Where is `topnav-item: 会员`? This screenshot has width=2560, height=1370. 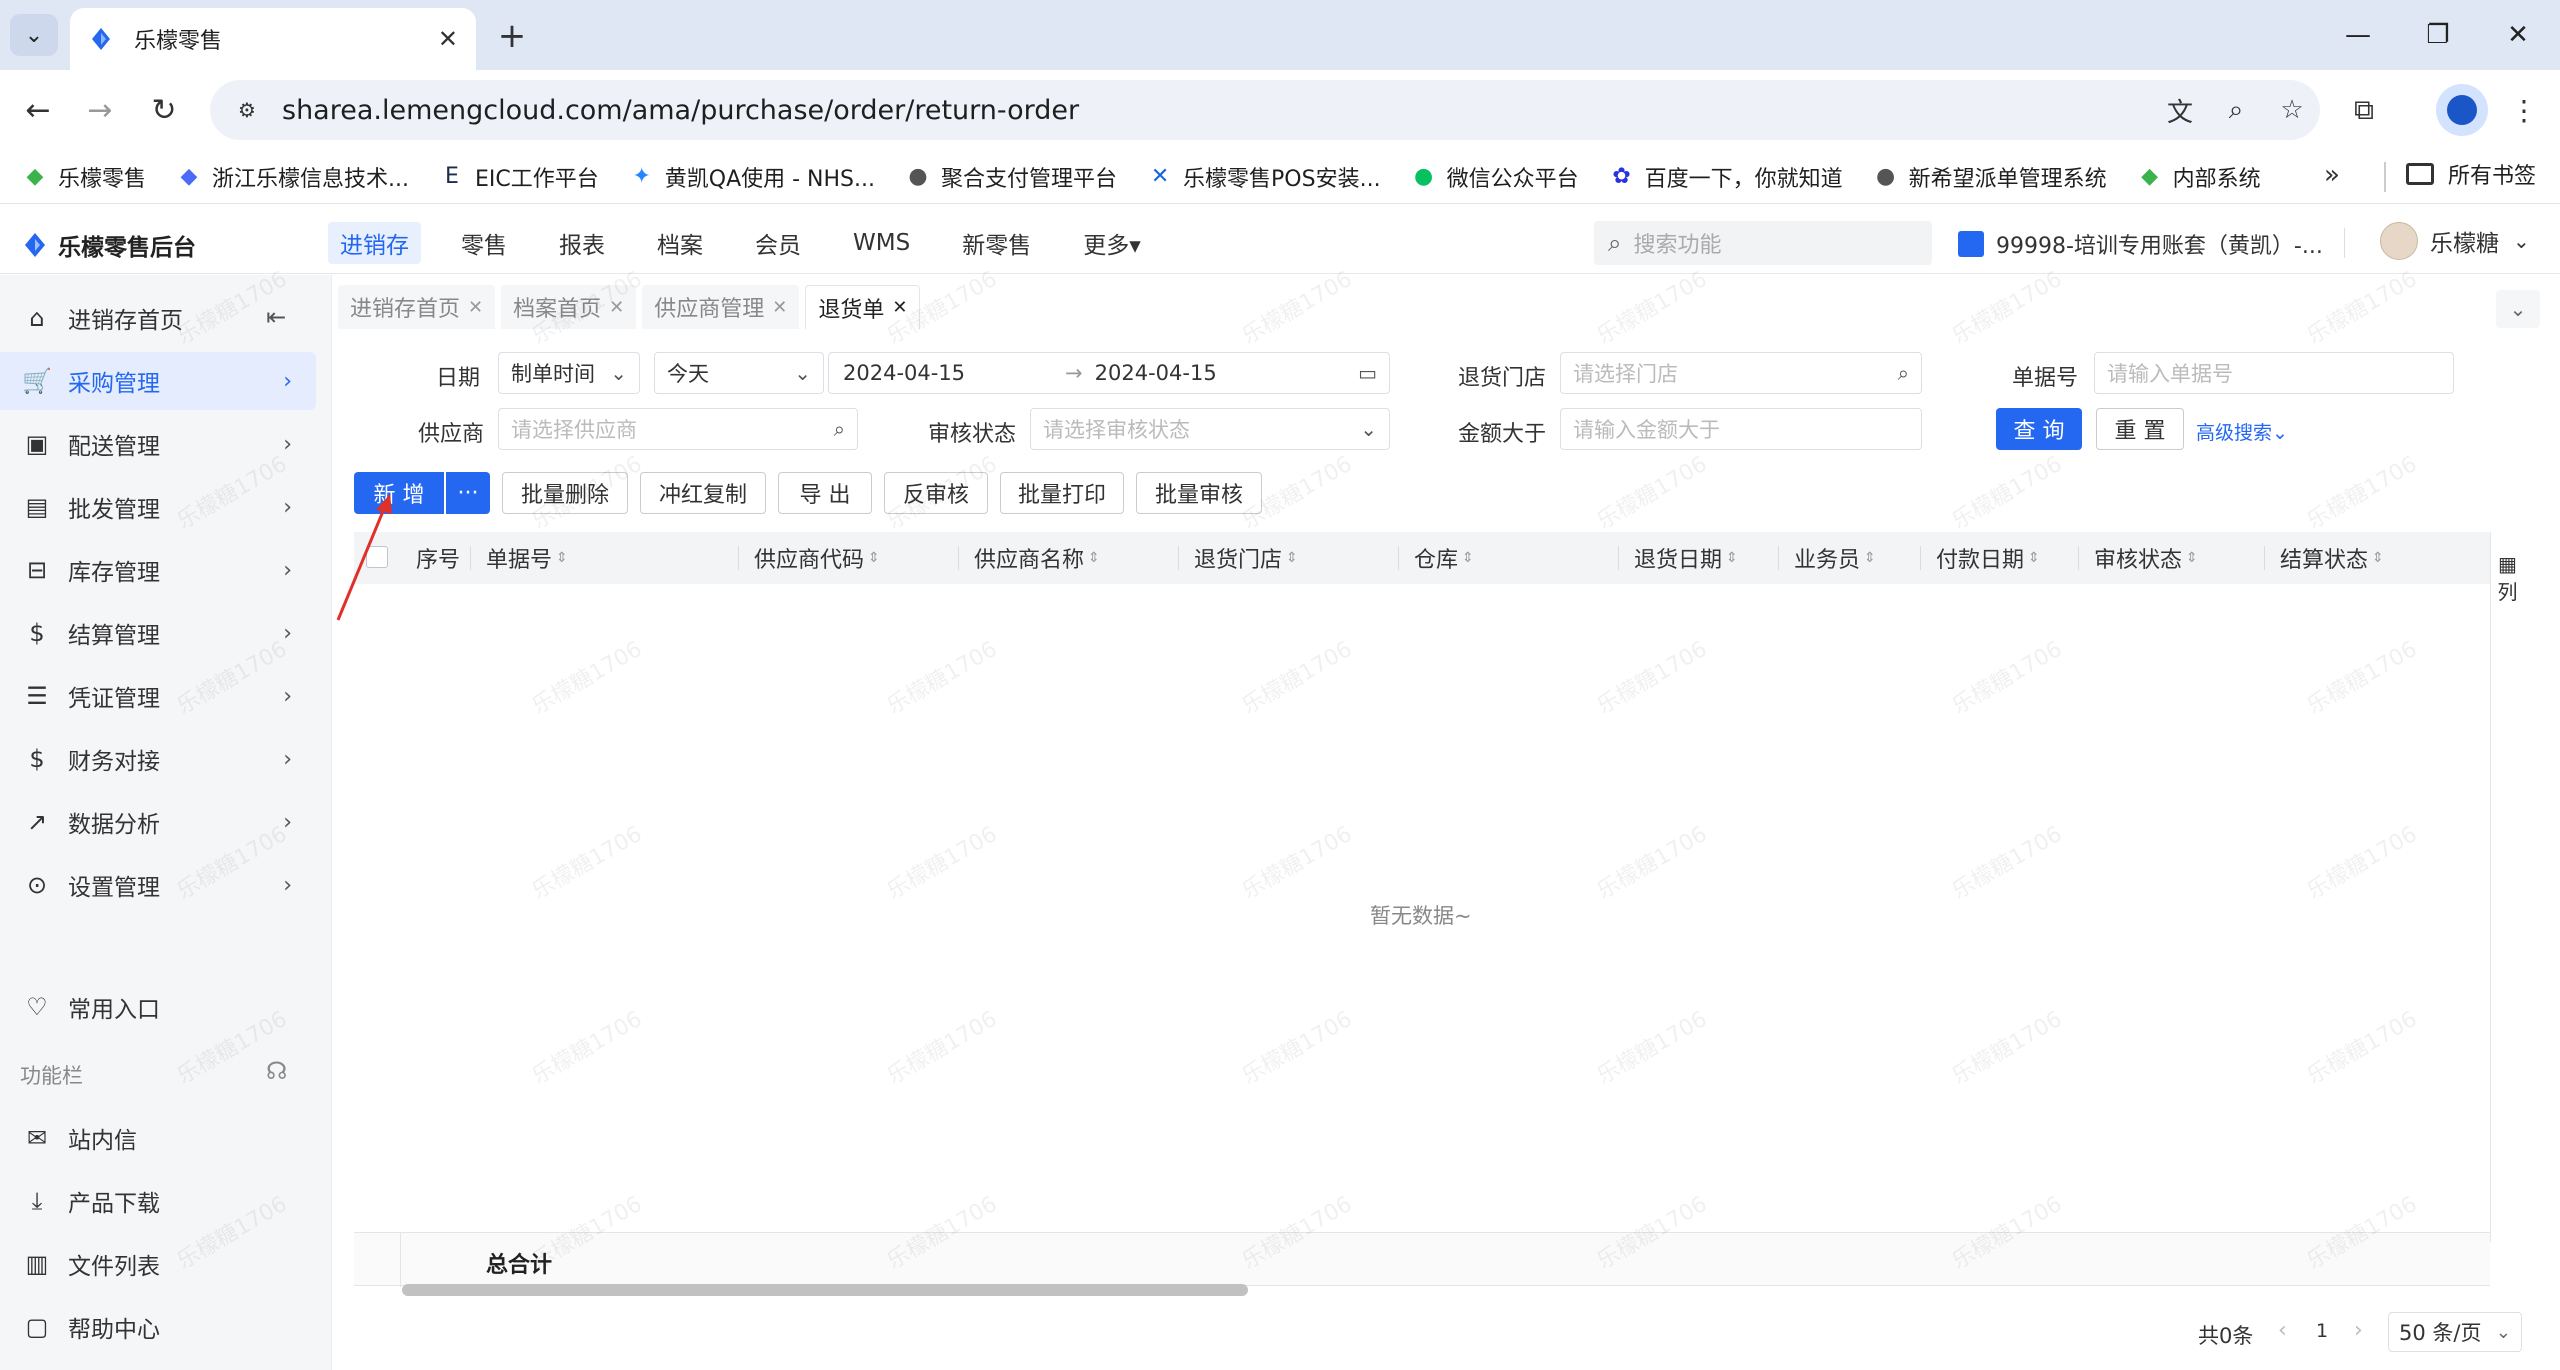 topnav-item: 会员 is located at coordinates (778, 243).